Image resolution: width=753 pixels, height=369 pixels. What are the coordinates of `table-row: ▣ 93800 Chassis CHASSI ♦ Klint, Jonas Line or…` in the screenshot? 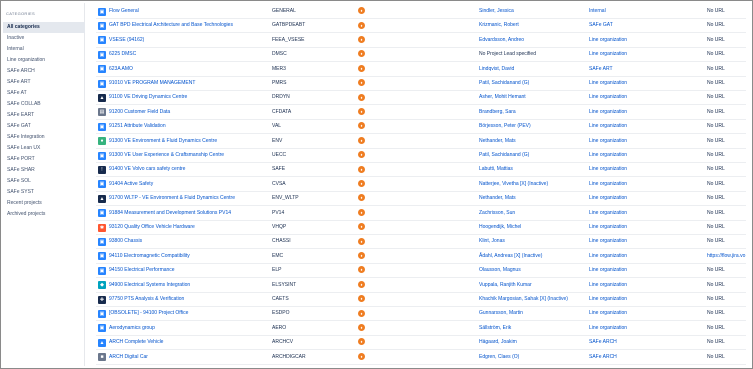 It's located at (421, 242).